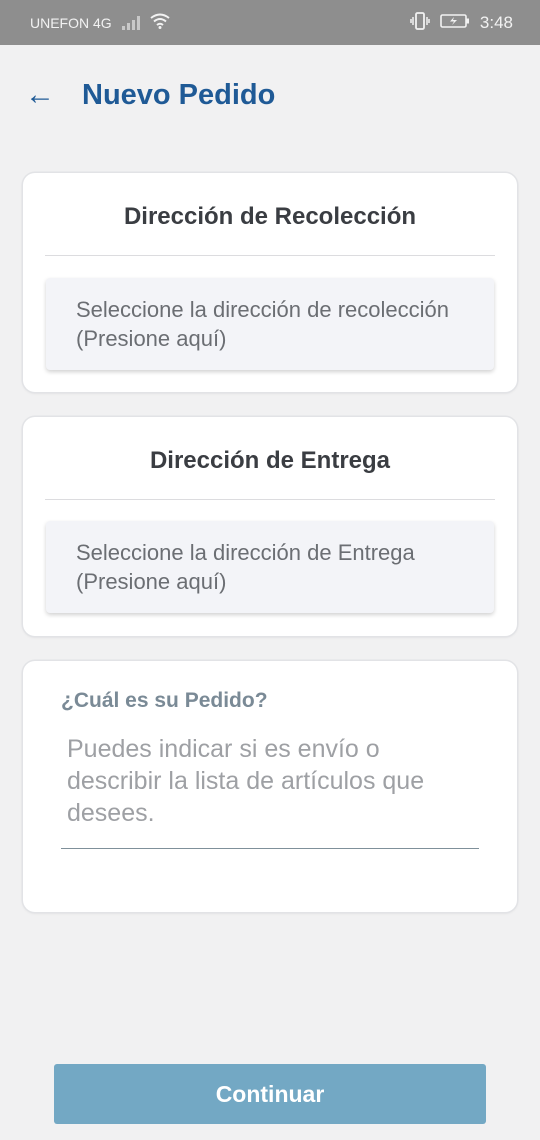 This screenshot has height=1140, width=540. I want to click on delivery-address-title: Dirección de Entrega, so click(270, 460).